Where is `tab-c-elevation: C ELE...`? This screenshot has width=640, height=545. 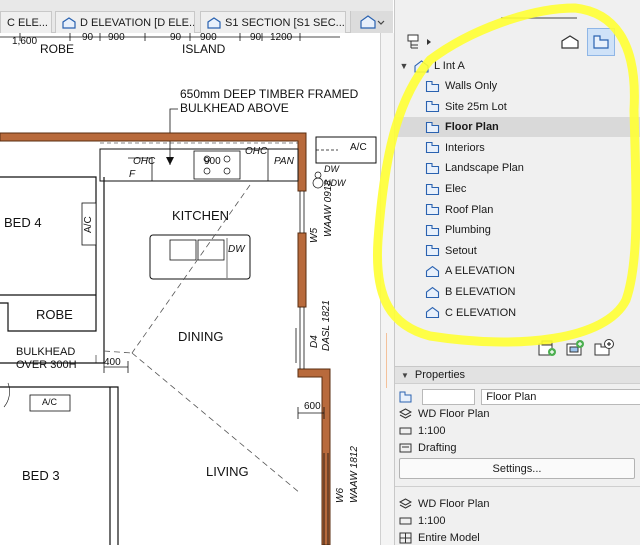 tab-c-elevation: C ELE... is located at coordinates (26, 22).